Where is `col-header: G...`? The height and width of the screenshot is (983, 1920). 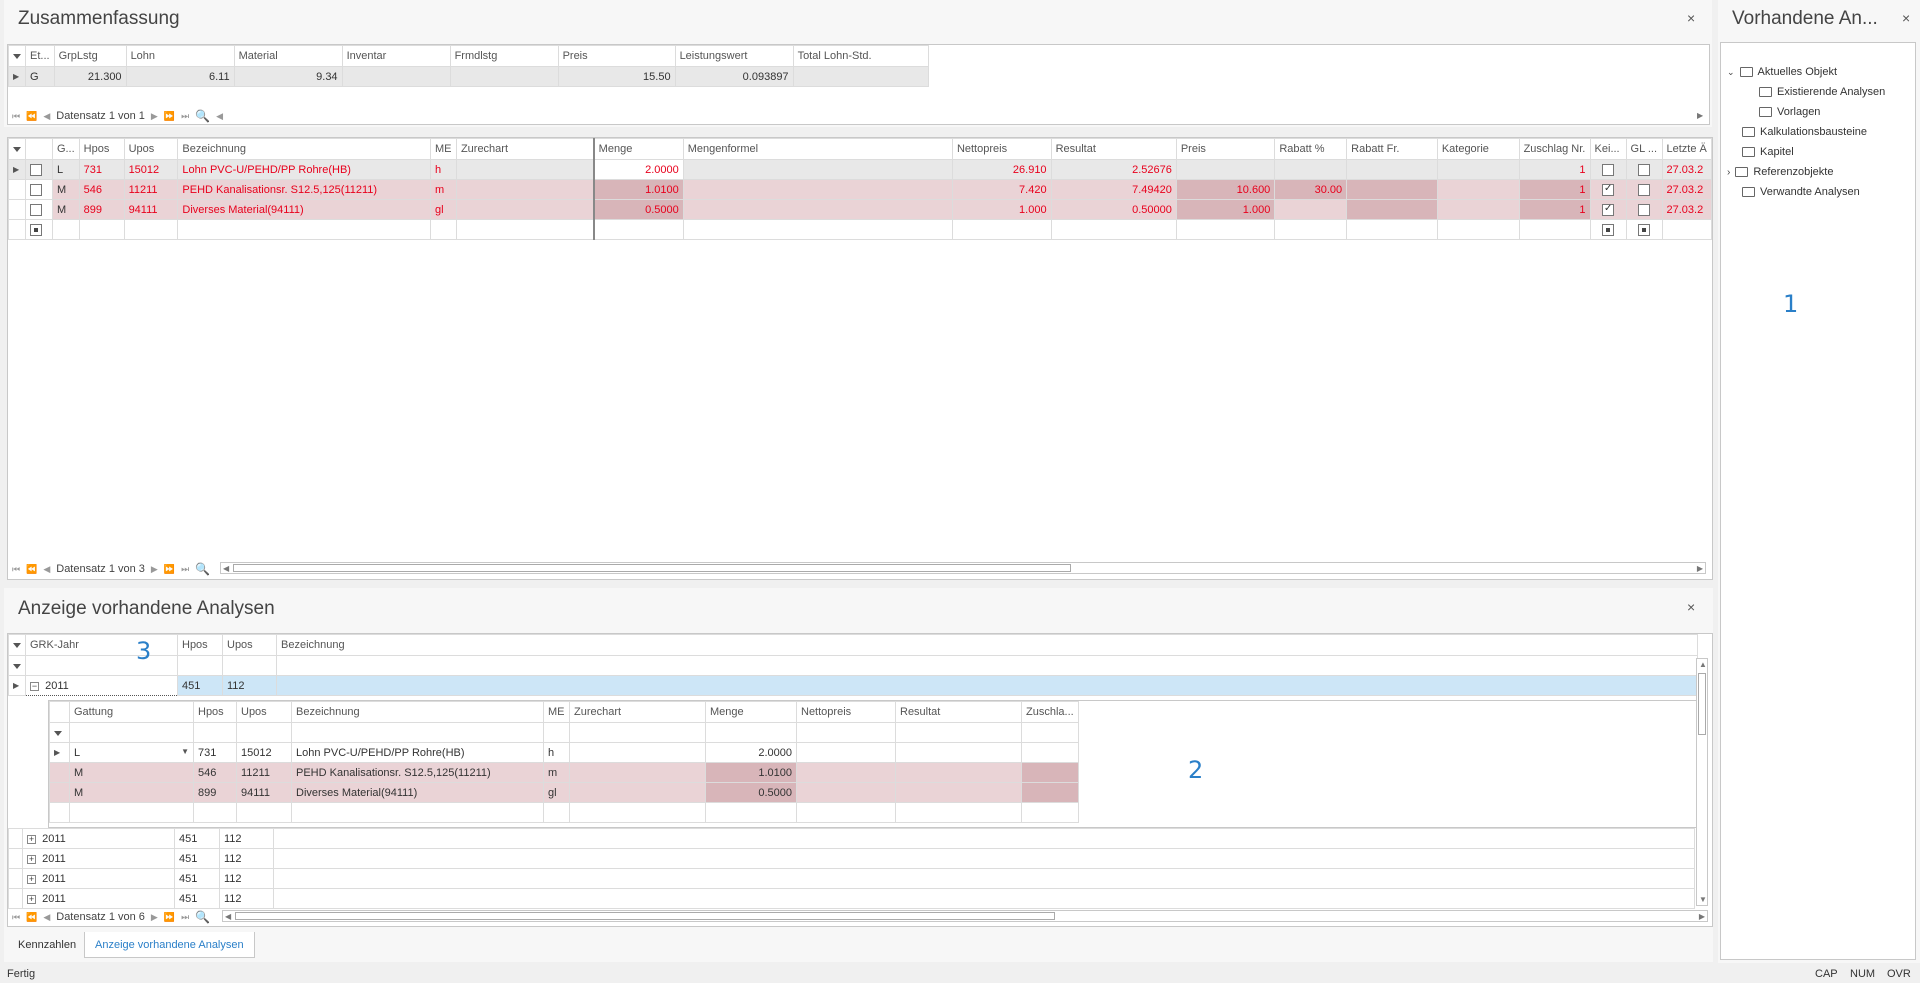 col-header: G... is located at coordinates (65, 149).